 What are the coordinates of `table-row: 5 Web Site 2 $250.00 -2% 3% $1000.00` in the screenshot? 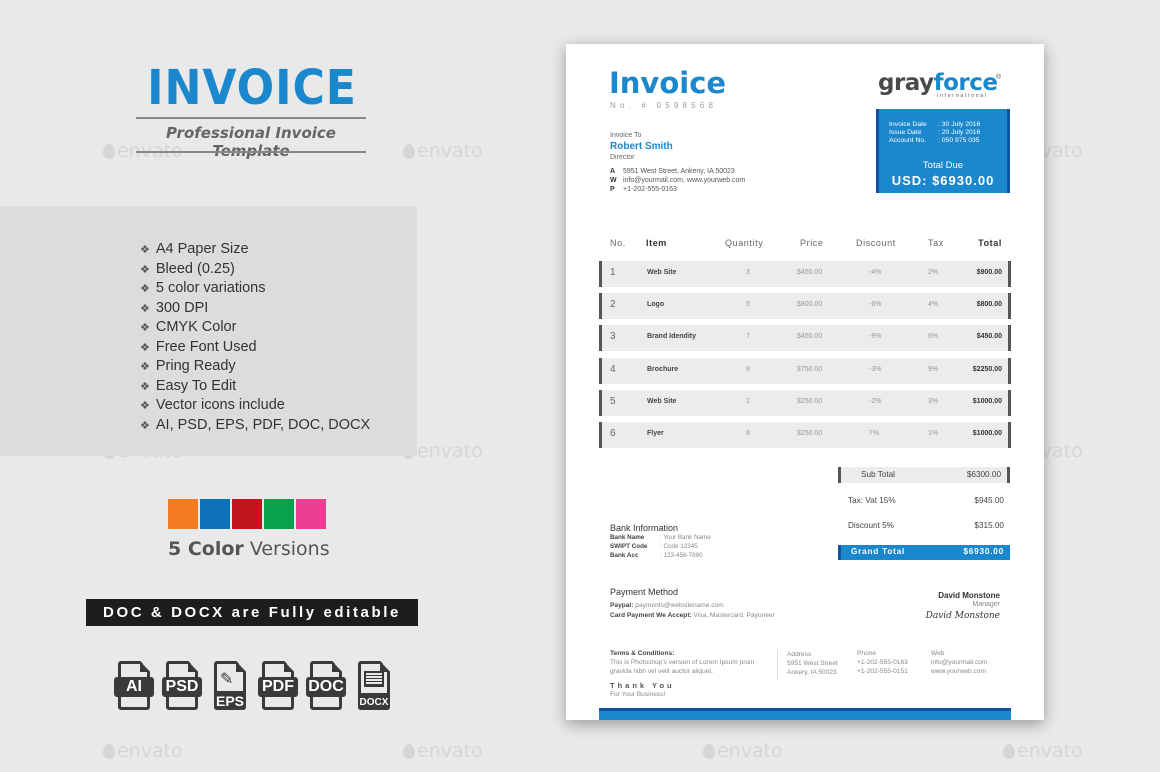 It's located at (805, 403).